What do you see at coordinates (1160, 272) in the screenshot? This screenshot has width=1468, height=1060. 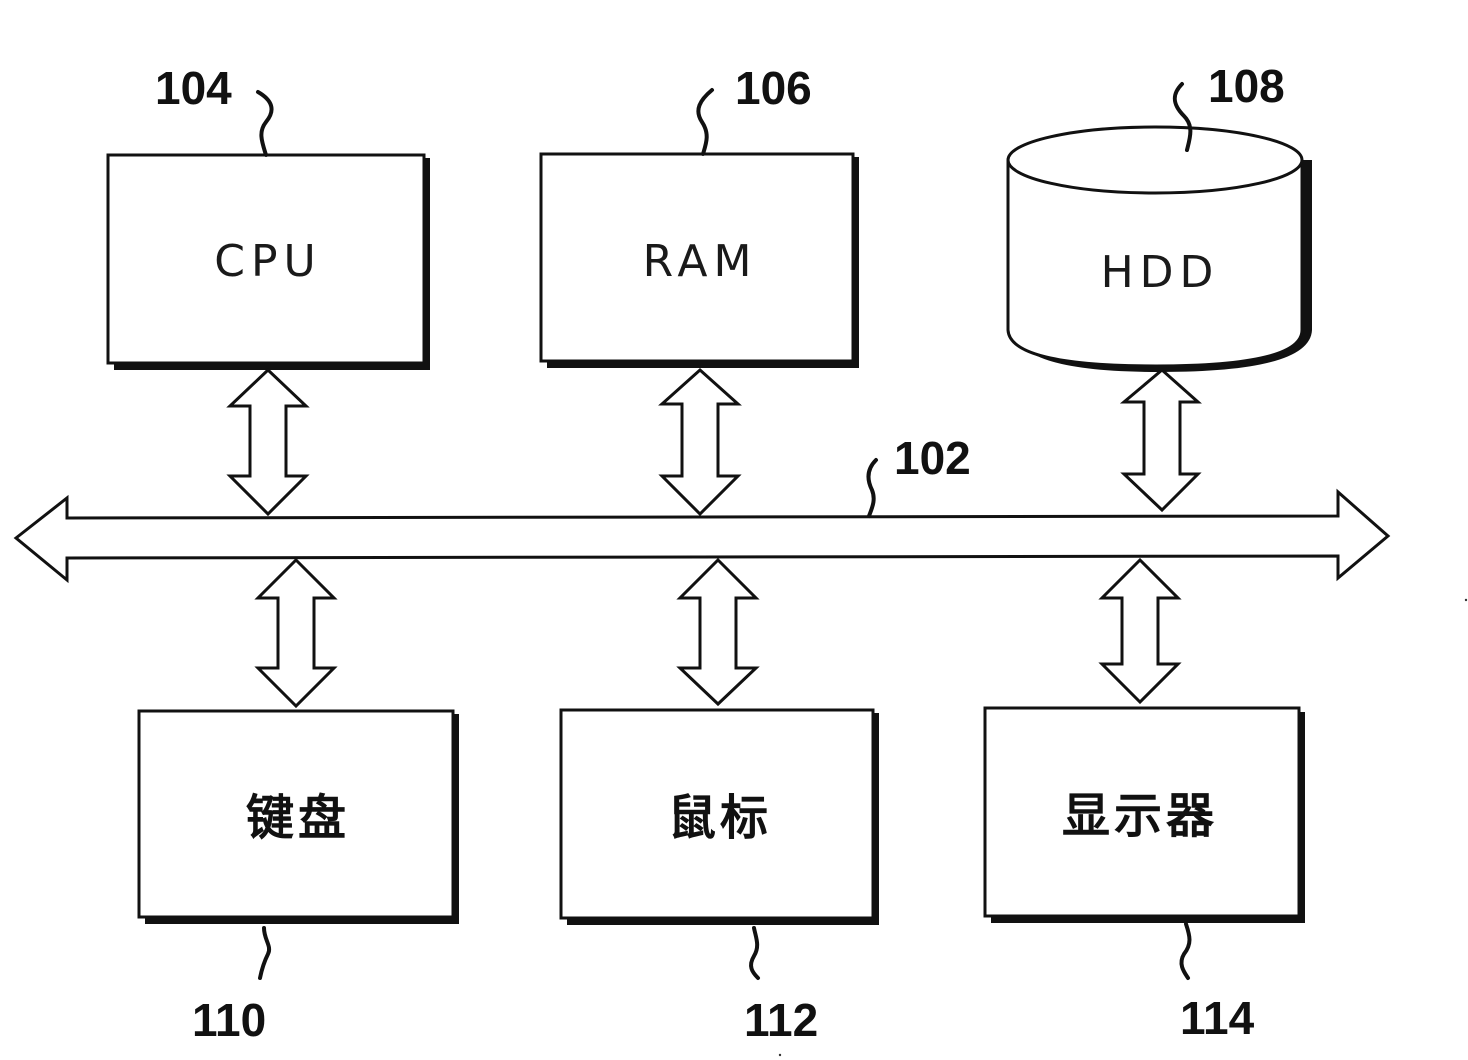 I see `hdd-label: HDD` at bounding box center [1160, 272].